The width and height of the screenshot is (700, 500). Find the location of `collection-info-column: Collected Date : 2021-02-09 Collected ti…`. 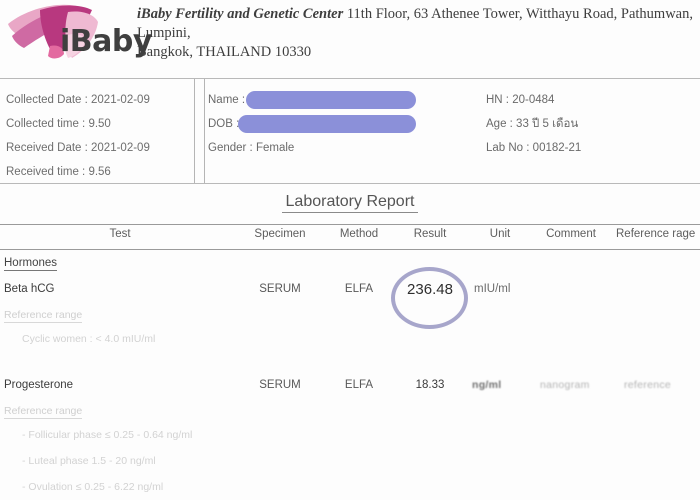

collection-info-column: Collected Date : 2021-02-09 Collected ti… is located at coordinates (99, 136).